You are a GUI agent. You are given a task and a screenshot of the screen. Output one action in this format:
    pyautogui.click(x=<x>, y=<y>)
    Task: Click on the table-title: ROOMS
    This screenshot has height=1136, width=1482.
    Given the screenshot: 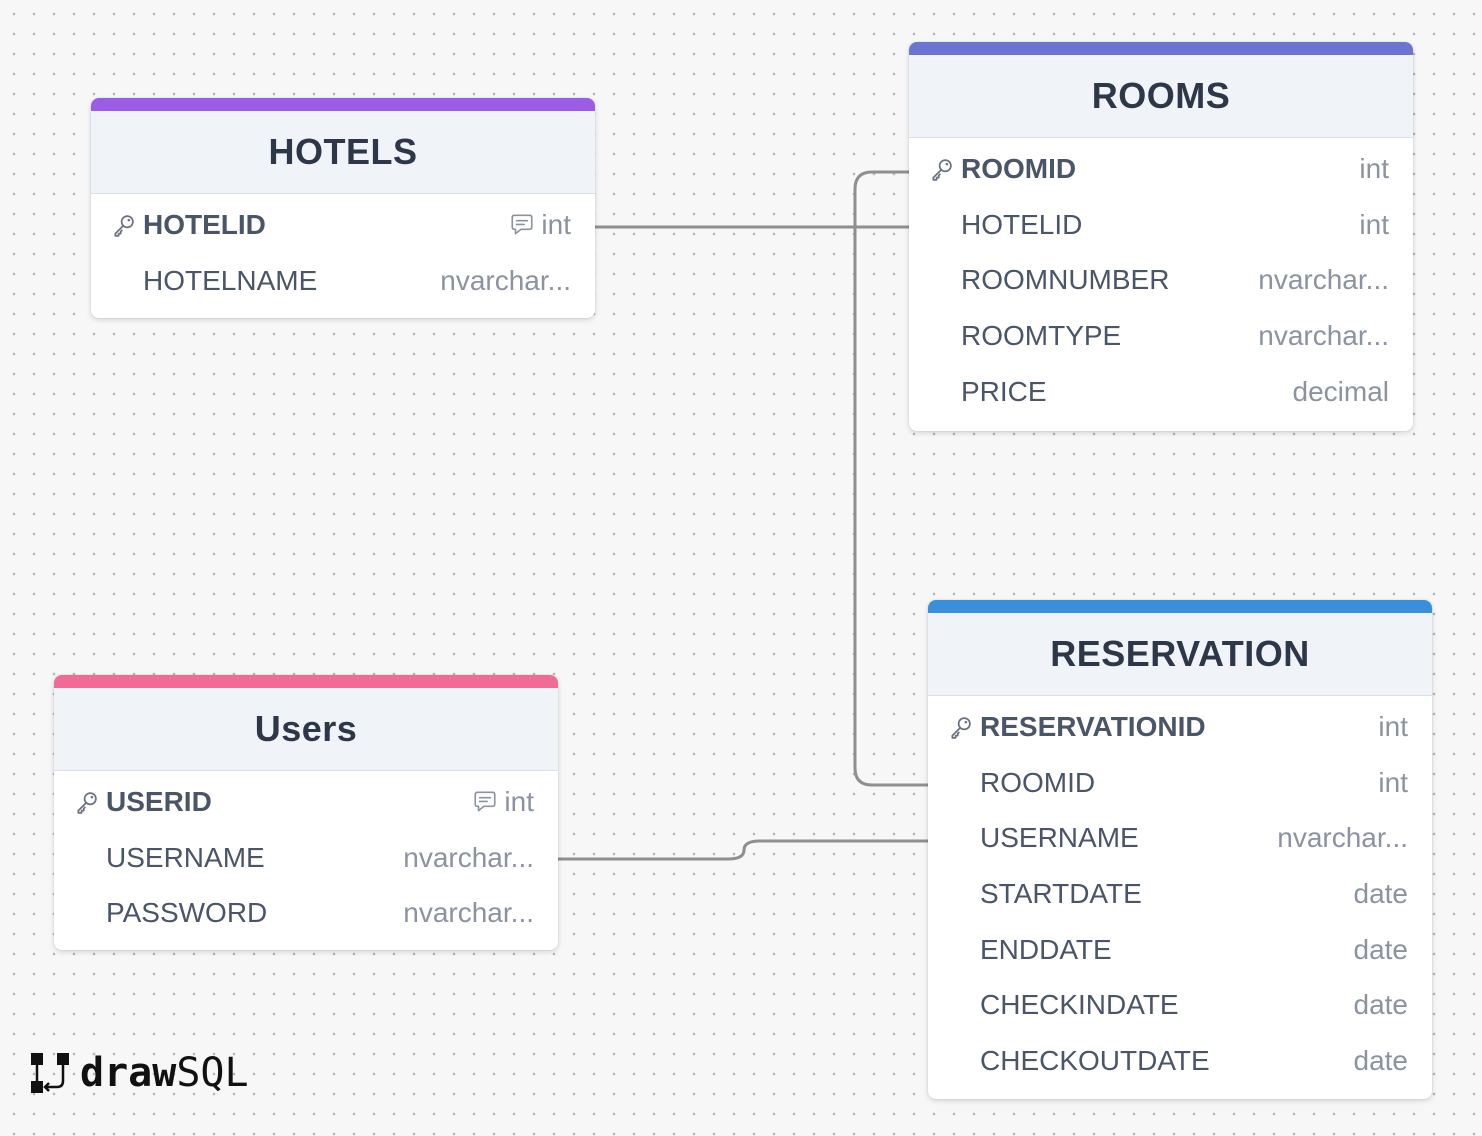 What is the action you would take?
    pyautogui.click(x=1161, y=95)
    